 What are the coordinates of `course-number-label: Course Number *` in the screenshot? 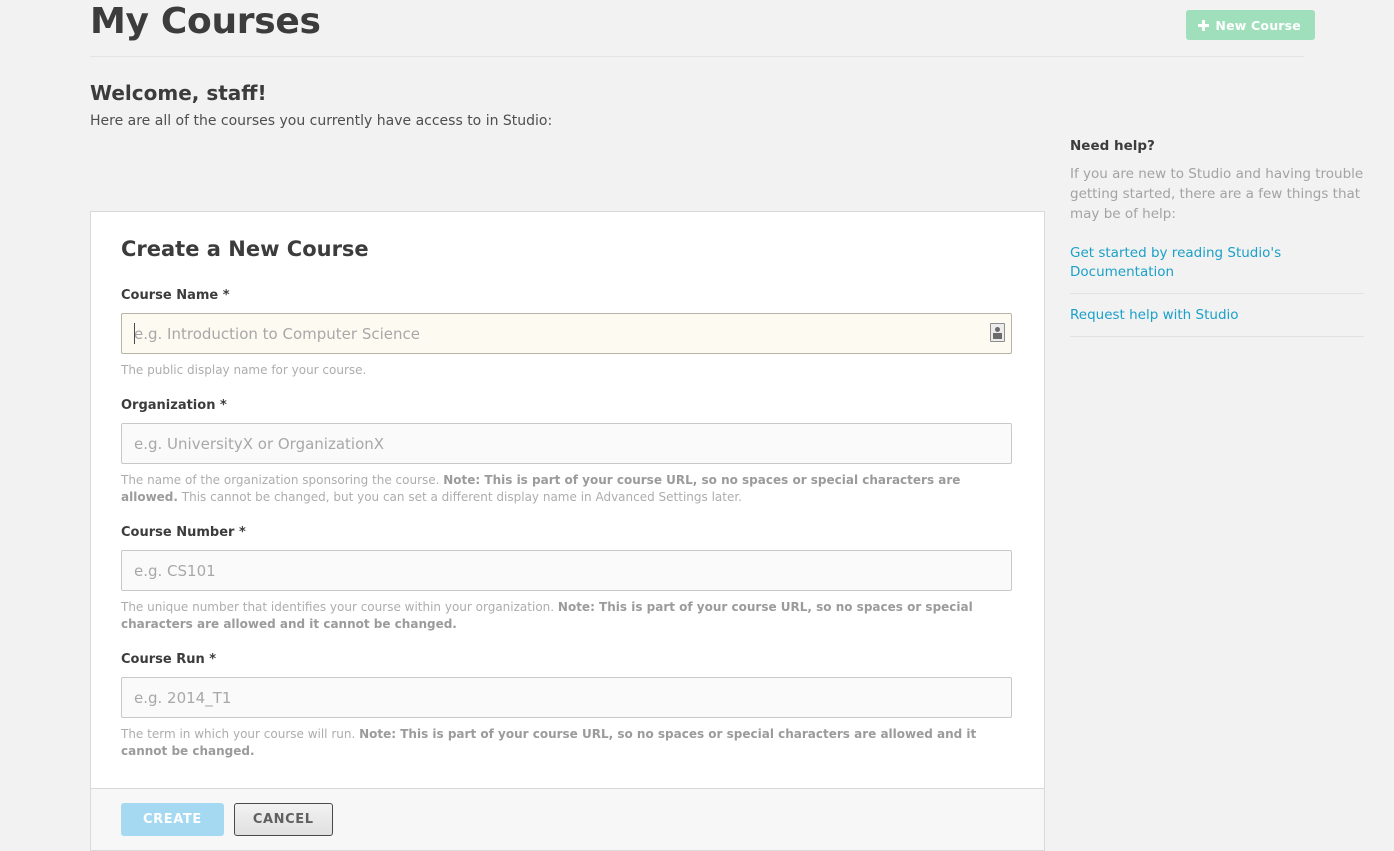 It's located at (183, 532).